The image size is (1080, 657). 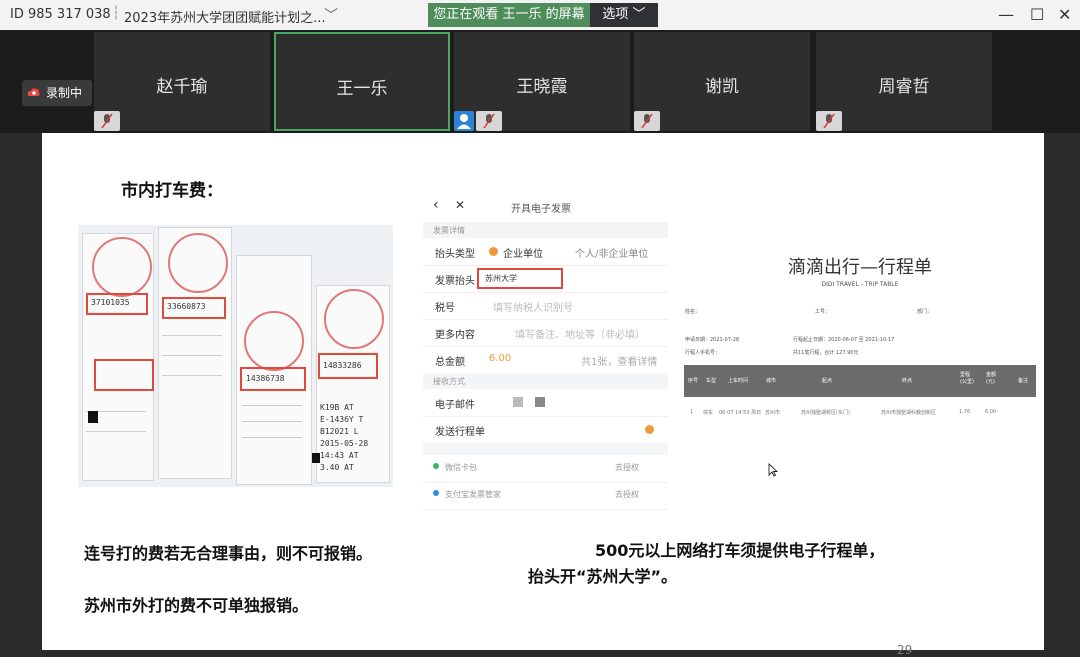 What do you see at coordinates (627, 494) in the screenshot?
I see `alipay-authorize-link: 去授权` at bounding box center [627, 494].